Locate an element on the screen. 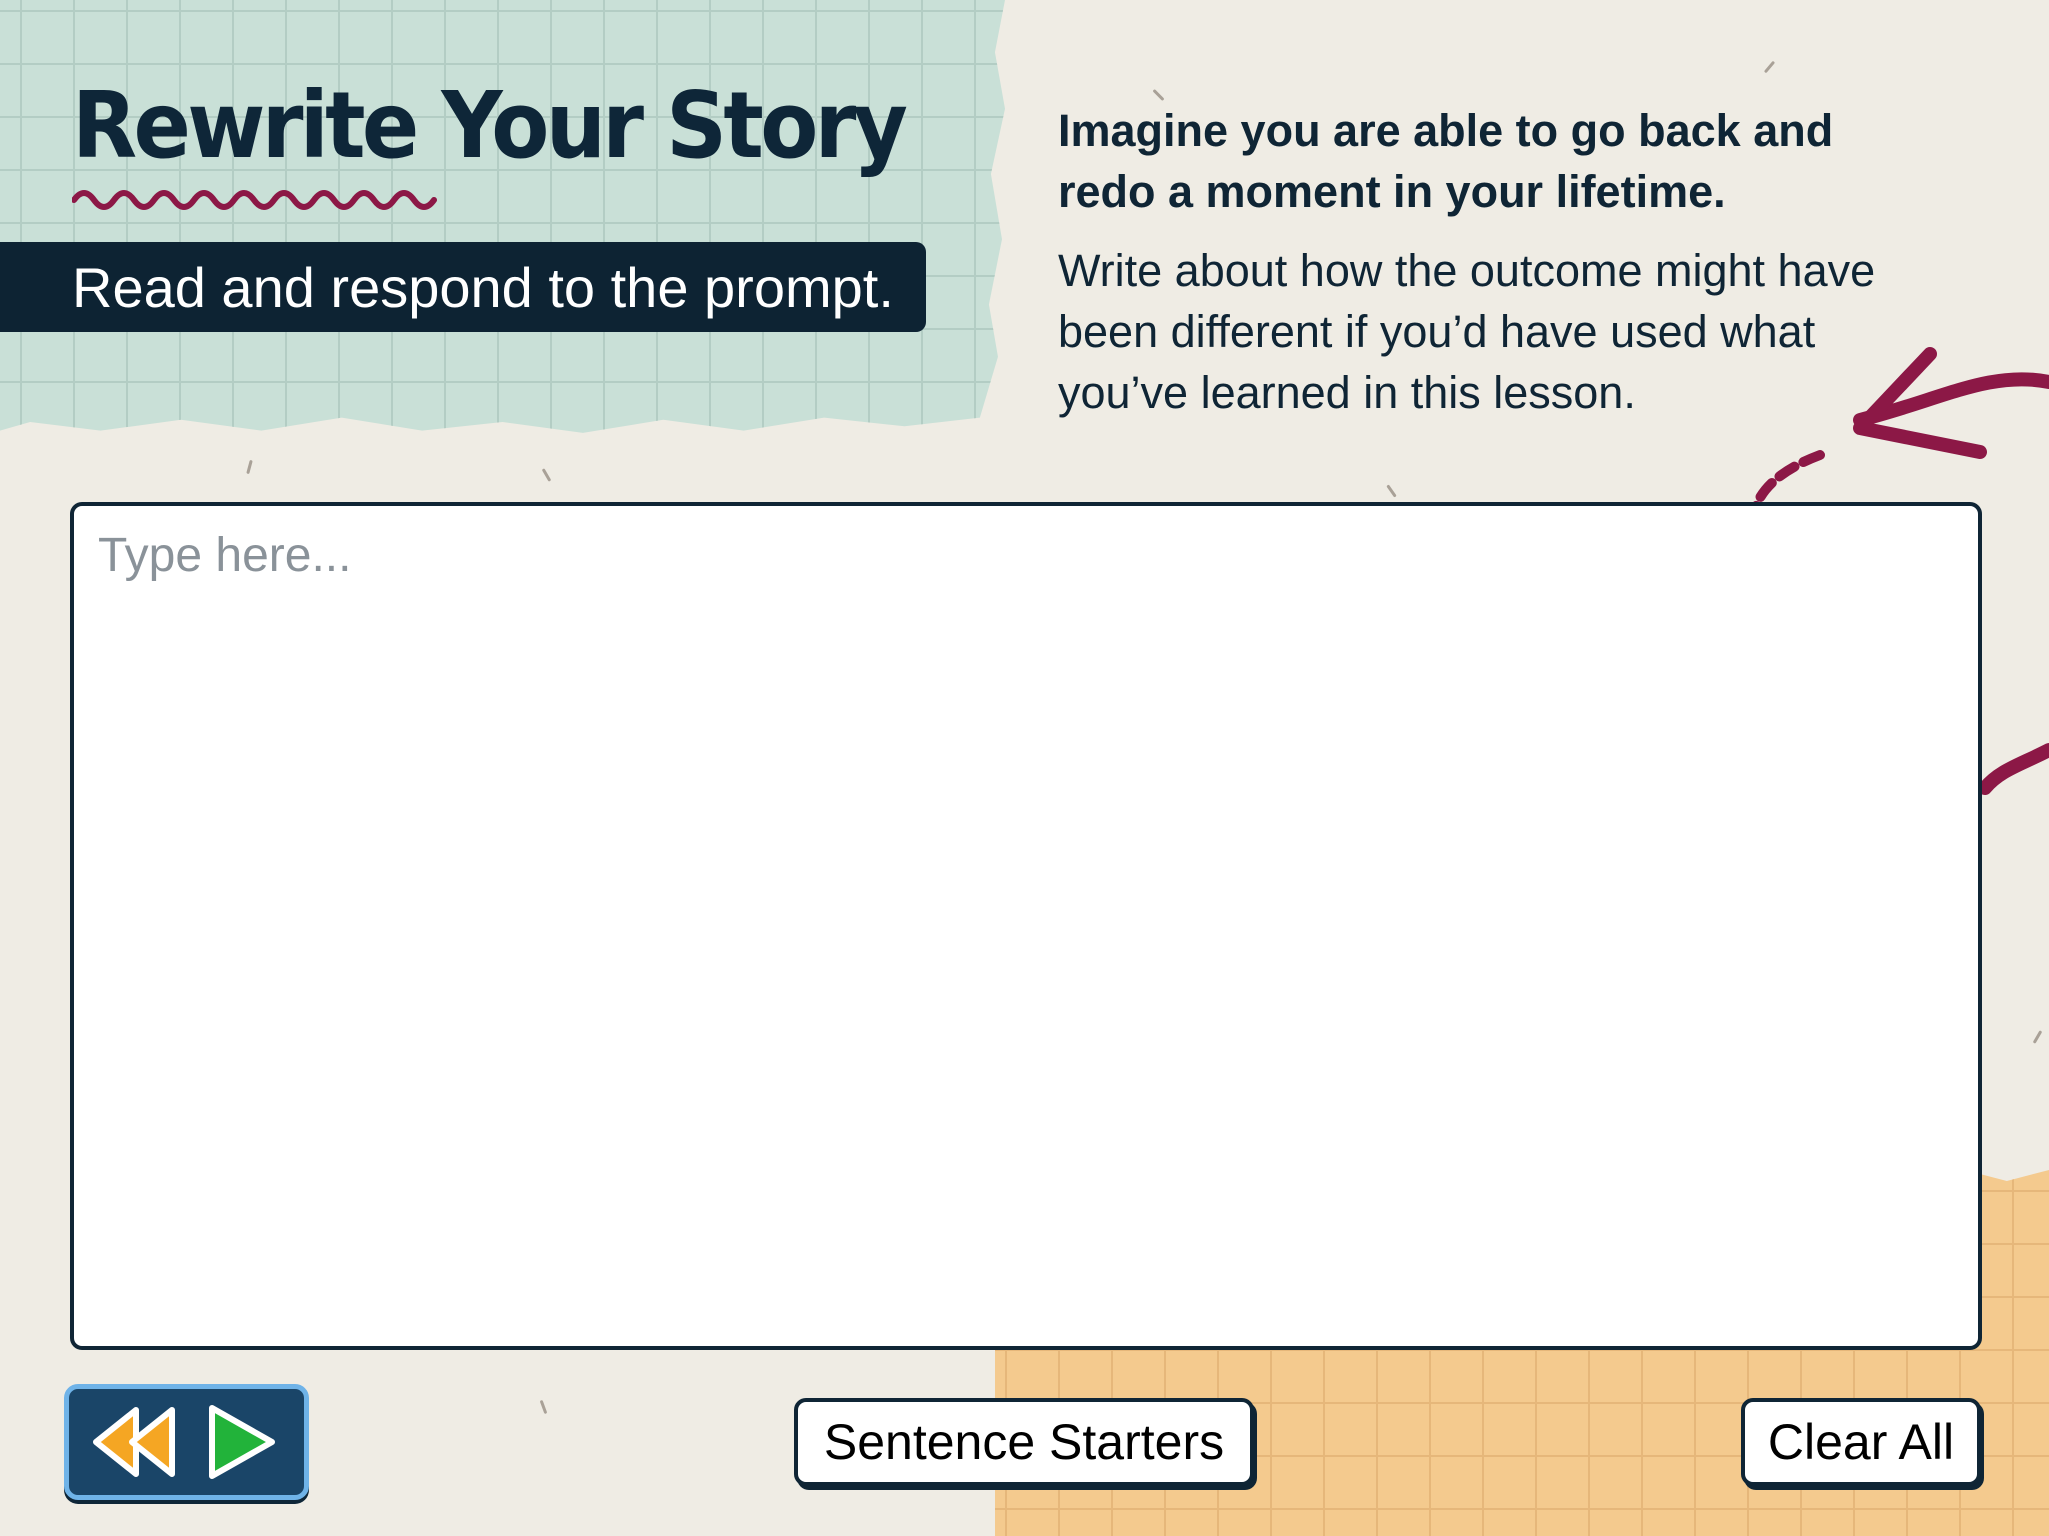 The height and width of the screenshot is (1536, 2049). green-grid-paper-decoration is located at coordinates (502, 216).